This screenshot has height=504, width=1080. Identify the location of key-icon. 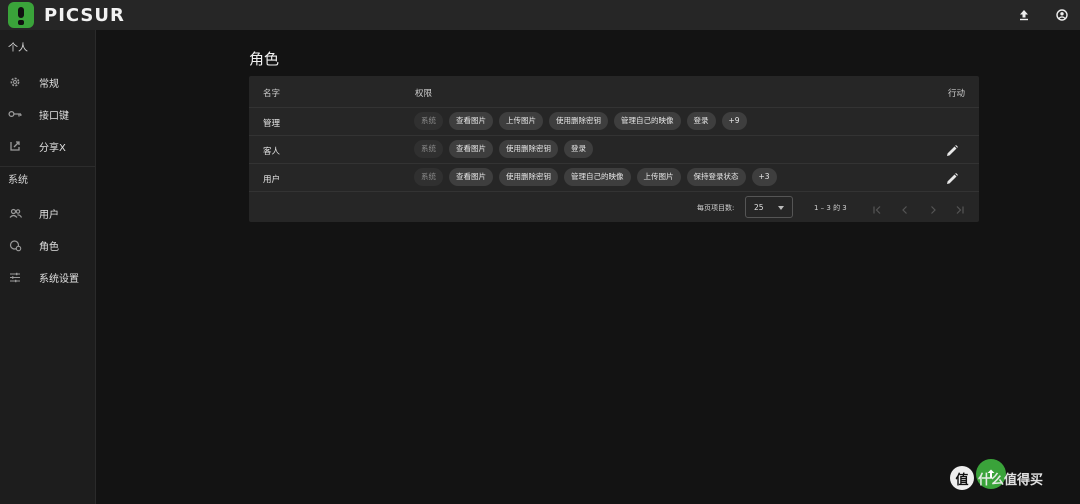
(15, 114).